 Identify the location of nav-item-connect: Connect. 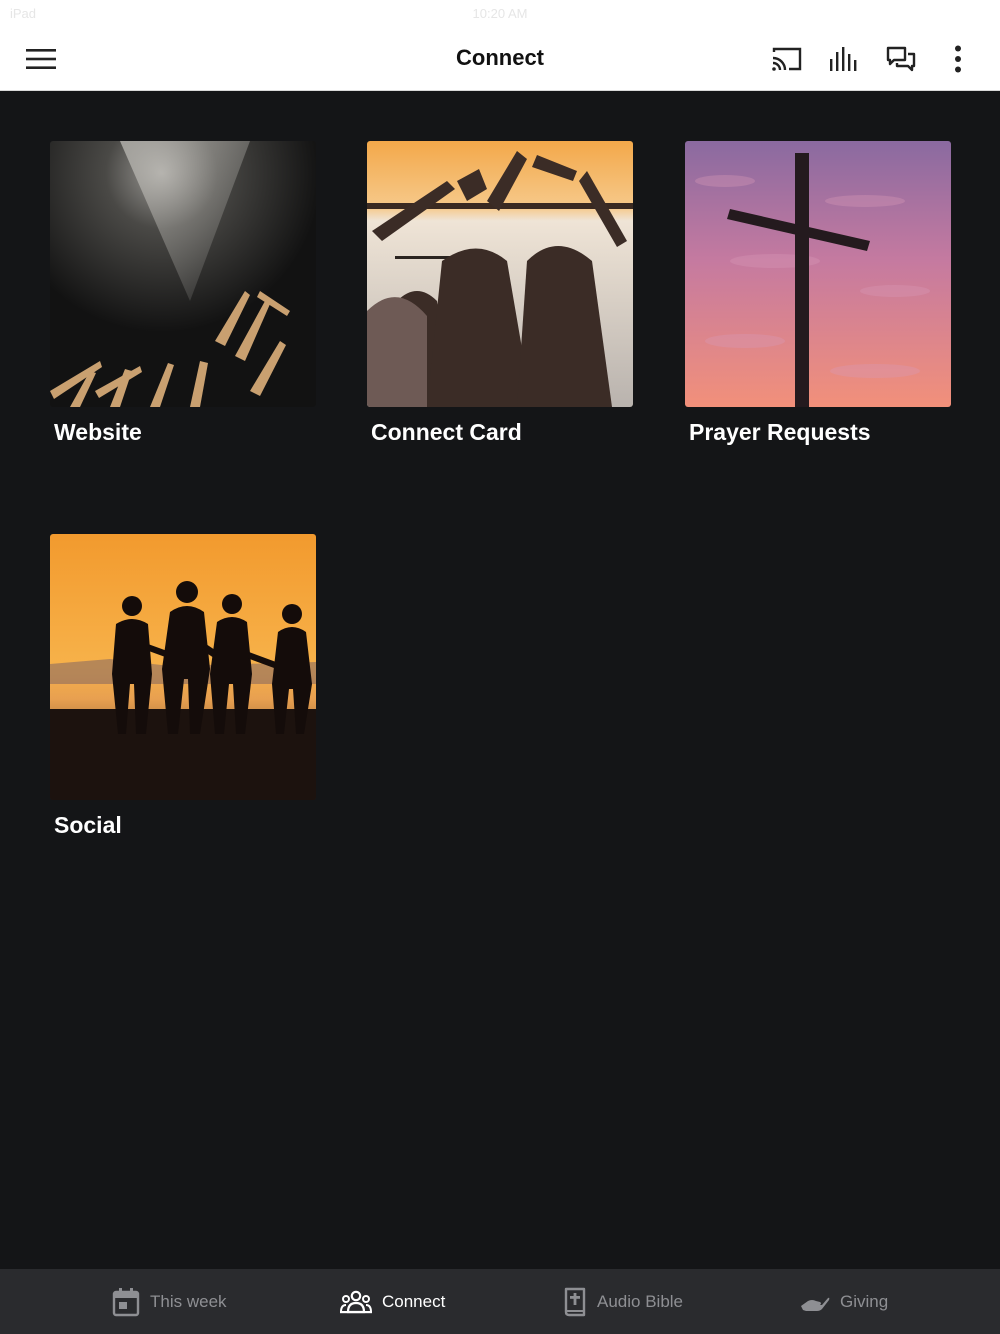
(392, 1301).